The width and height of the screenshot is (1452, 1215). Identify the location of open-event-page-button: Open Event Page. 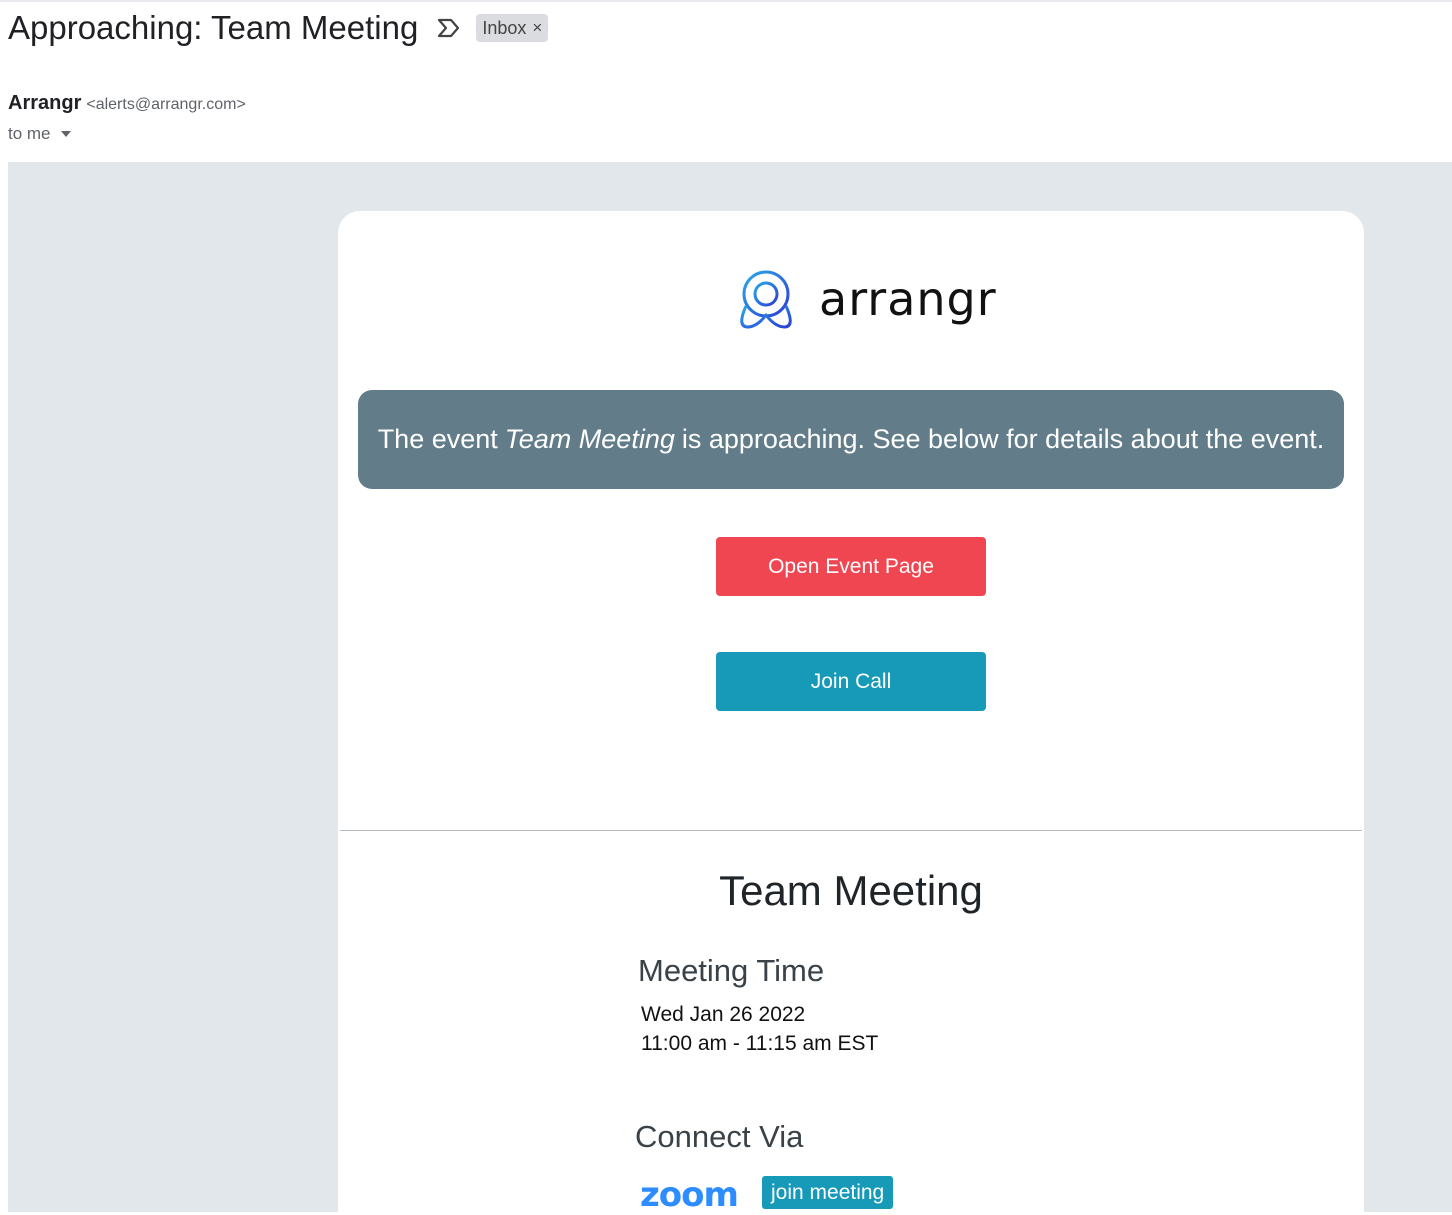
(851, 566).